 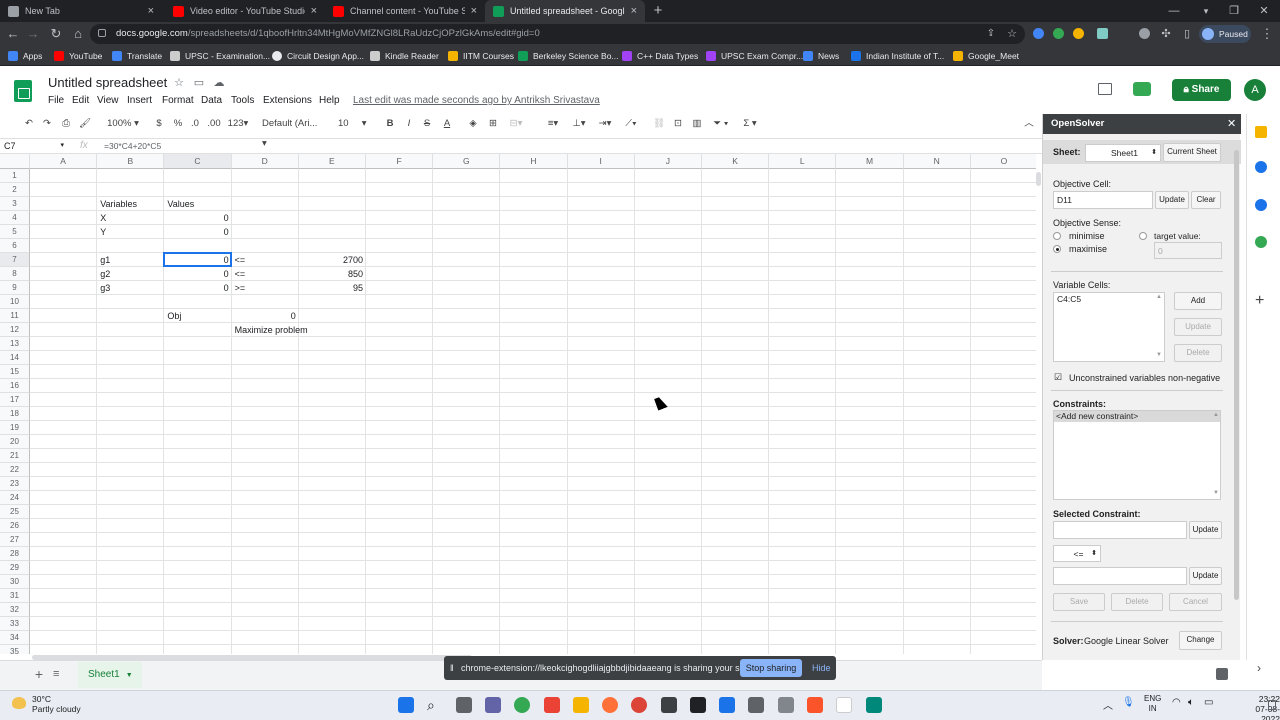 What do you see at coordinates (356, 124) in the screenshot?
I see `font-size-select: 10 ▾` at bounding box center [356, 124].